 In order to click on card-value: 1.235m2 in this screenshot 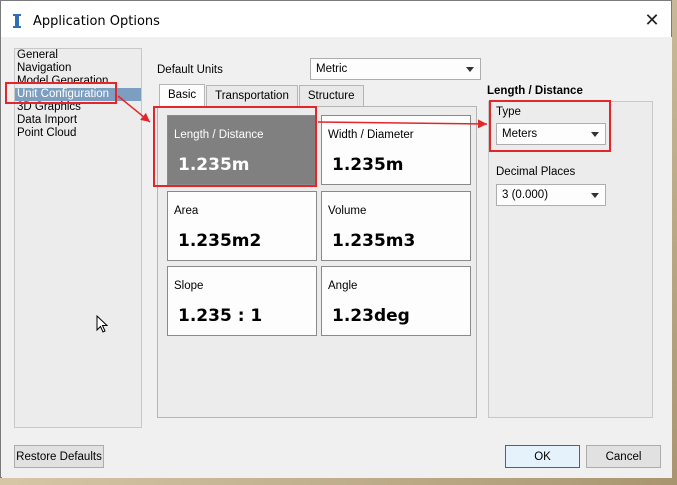, I will do `click(220, 241)`.